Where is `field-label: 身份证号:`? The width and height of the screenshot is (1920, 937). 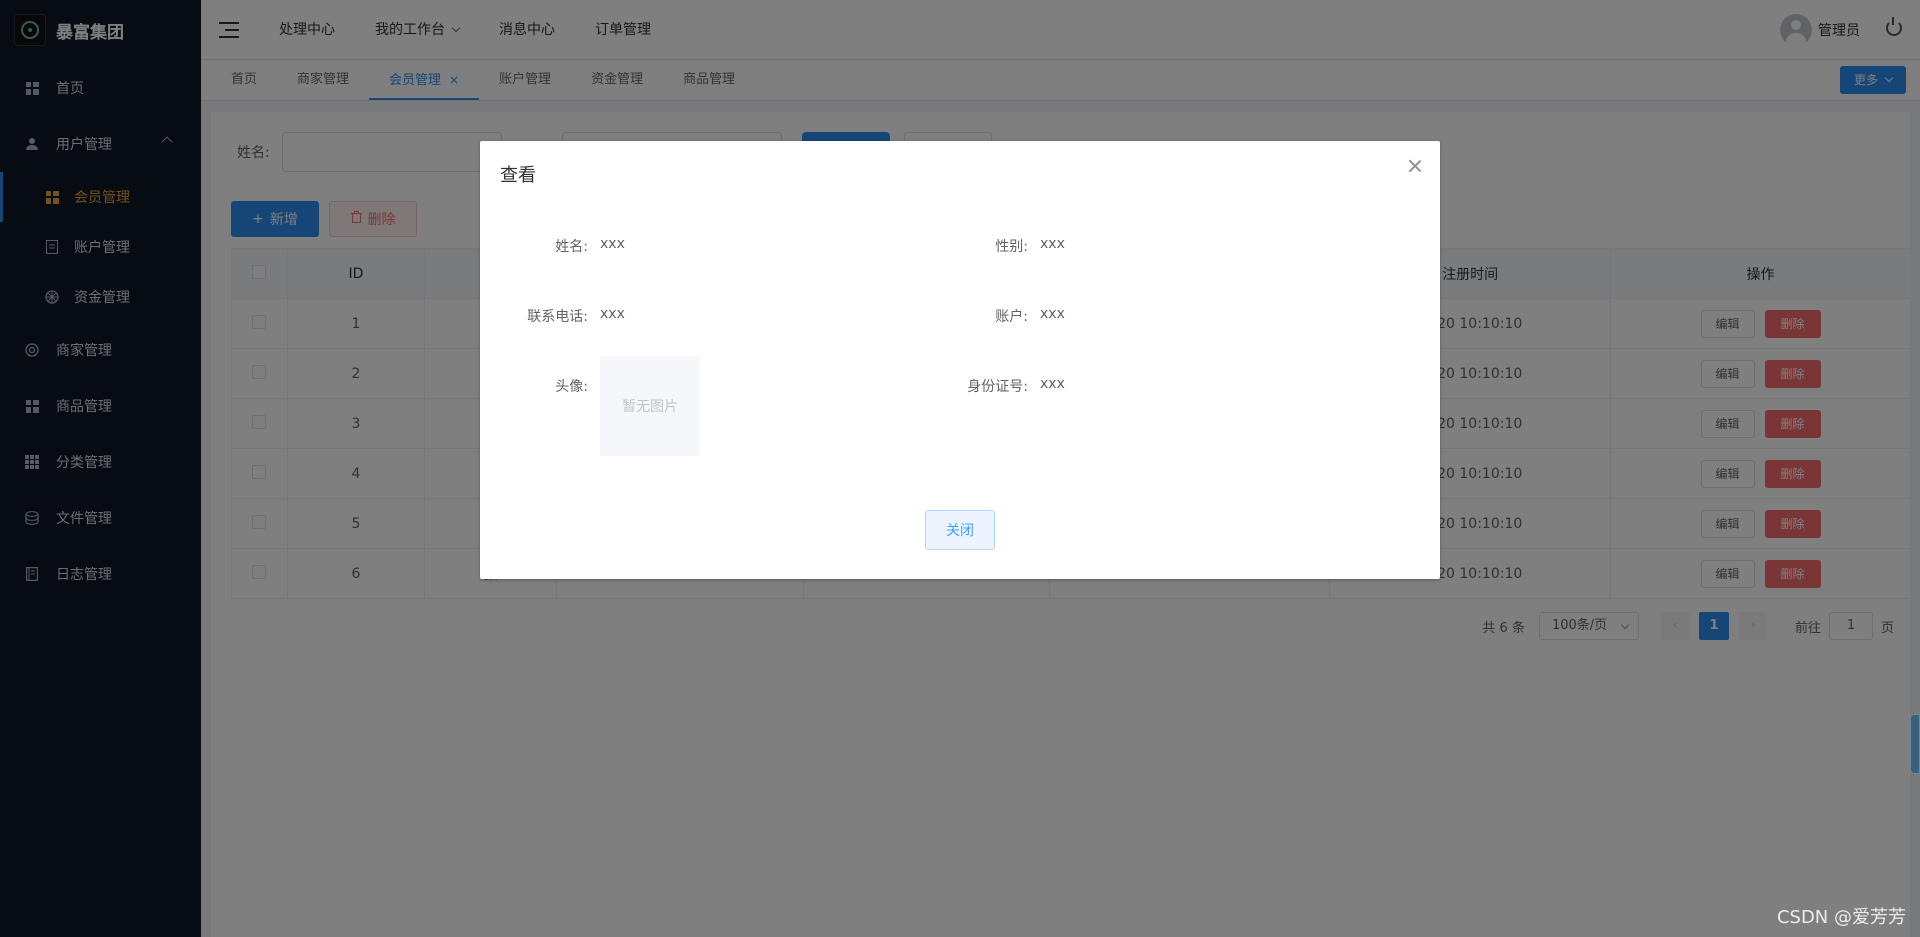 field-label: 身份证号: is located at coordinates (997, 387).